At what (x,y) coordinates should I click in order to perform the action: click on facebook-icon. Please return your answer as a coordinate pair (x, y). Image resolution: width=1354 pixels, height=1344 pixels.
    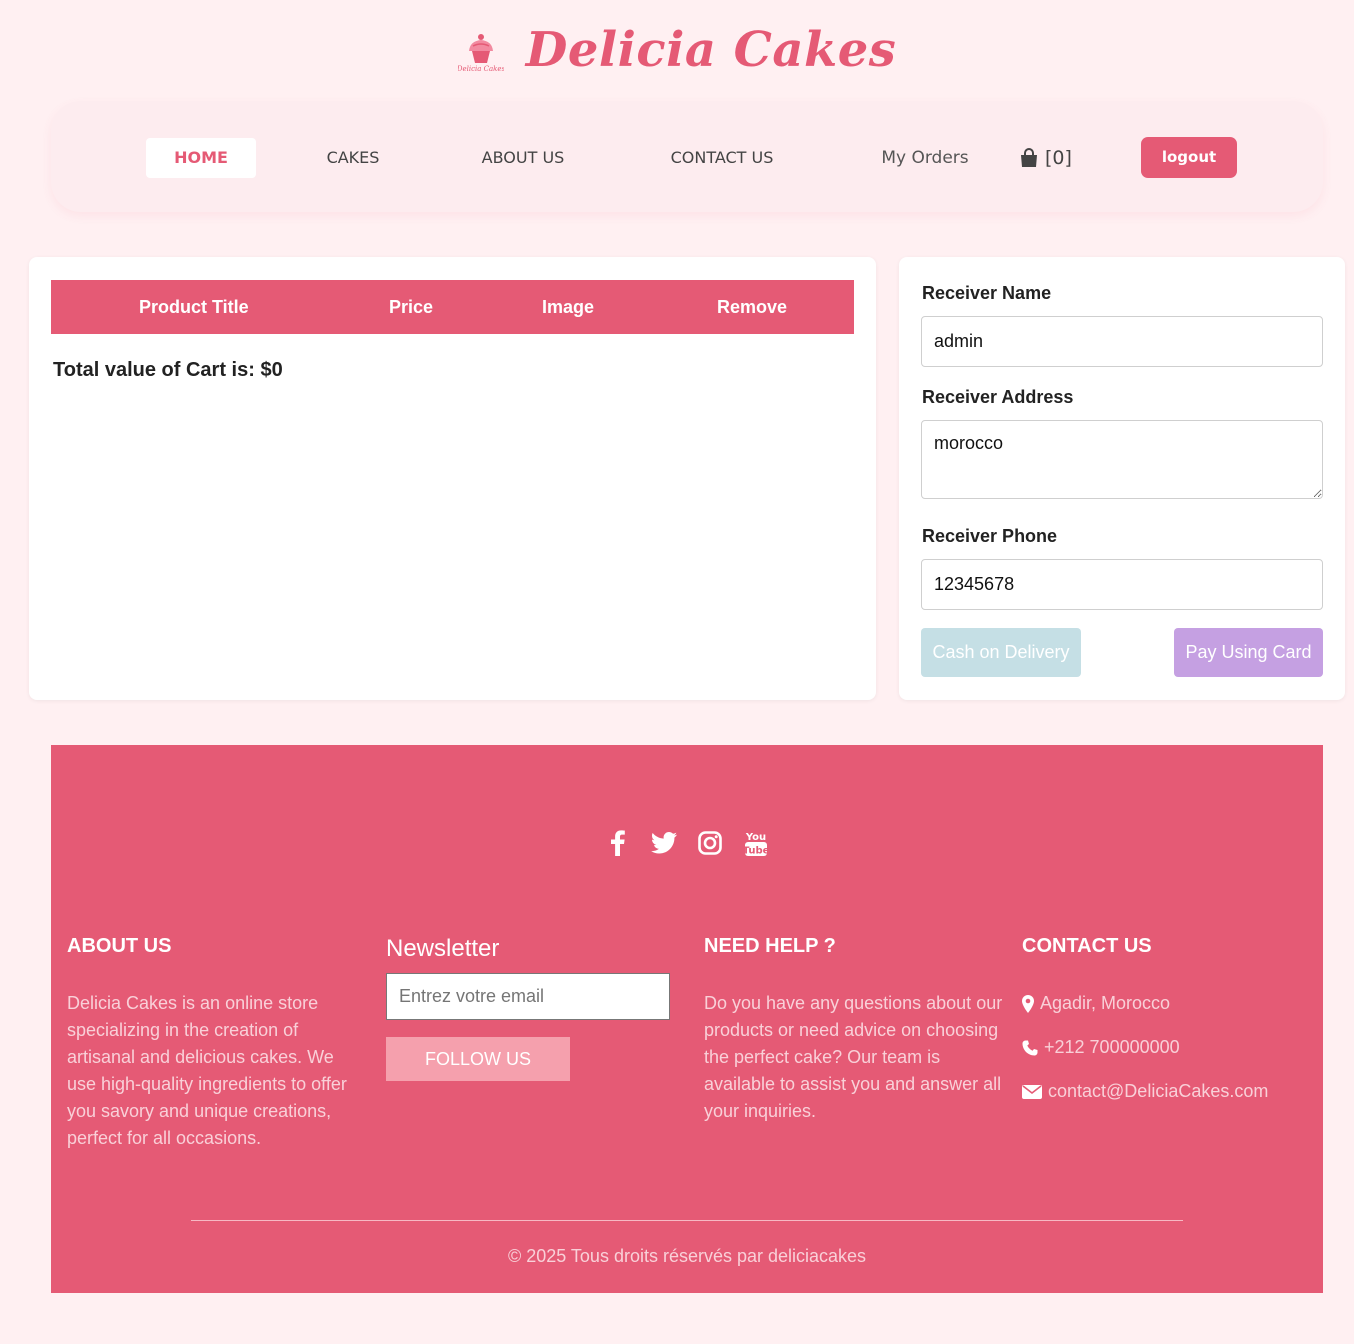
    Looking at the image, I should click on (618, 843).